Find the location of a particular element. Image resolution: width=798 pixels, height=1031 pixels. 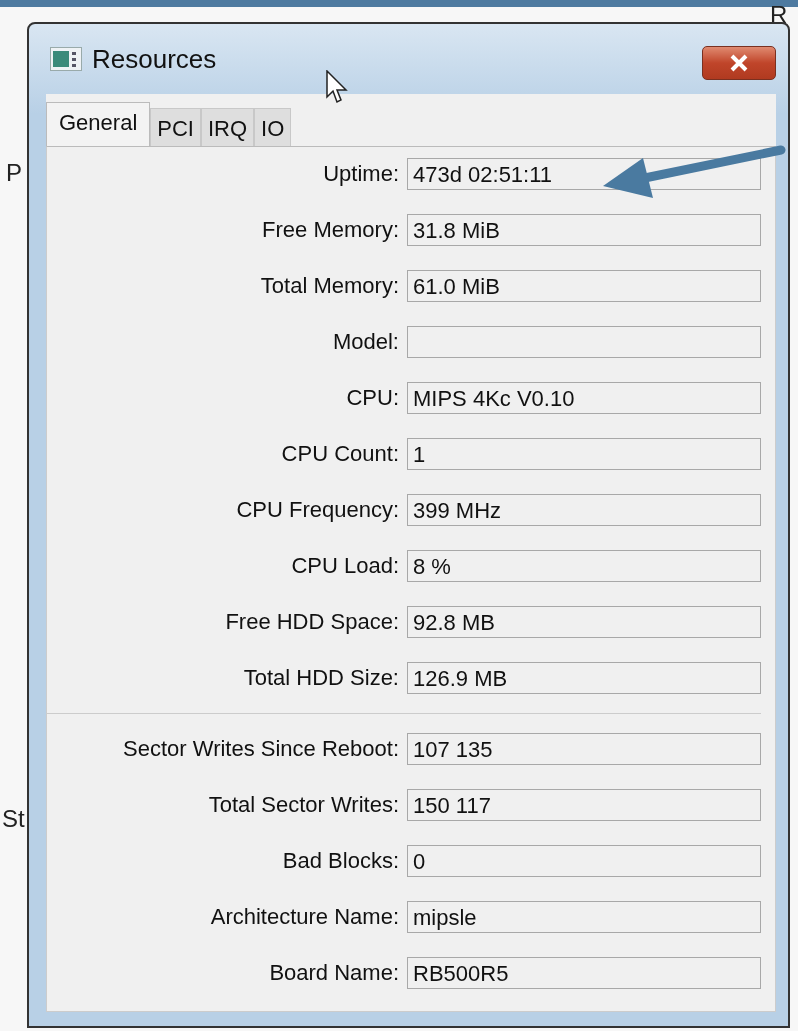

value-field: 31.8 MiB is located at coordinates (584, 230).